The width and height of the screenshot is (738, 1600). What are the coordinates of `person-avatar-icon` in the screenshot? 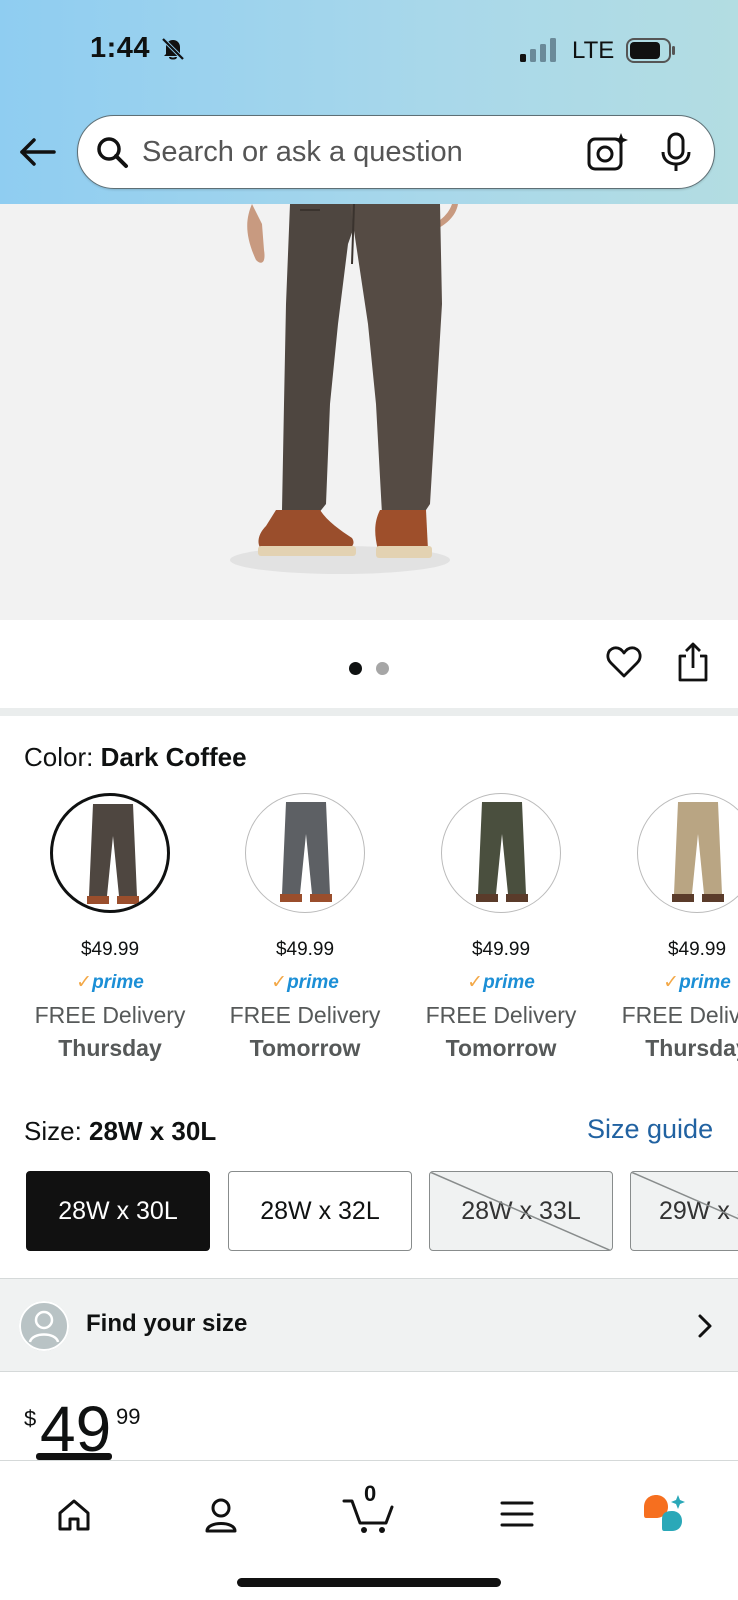 It's located at (44, 1326).